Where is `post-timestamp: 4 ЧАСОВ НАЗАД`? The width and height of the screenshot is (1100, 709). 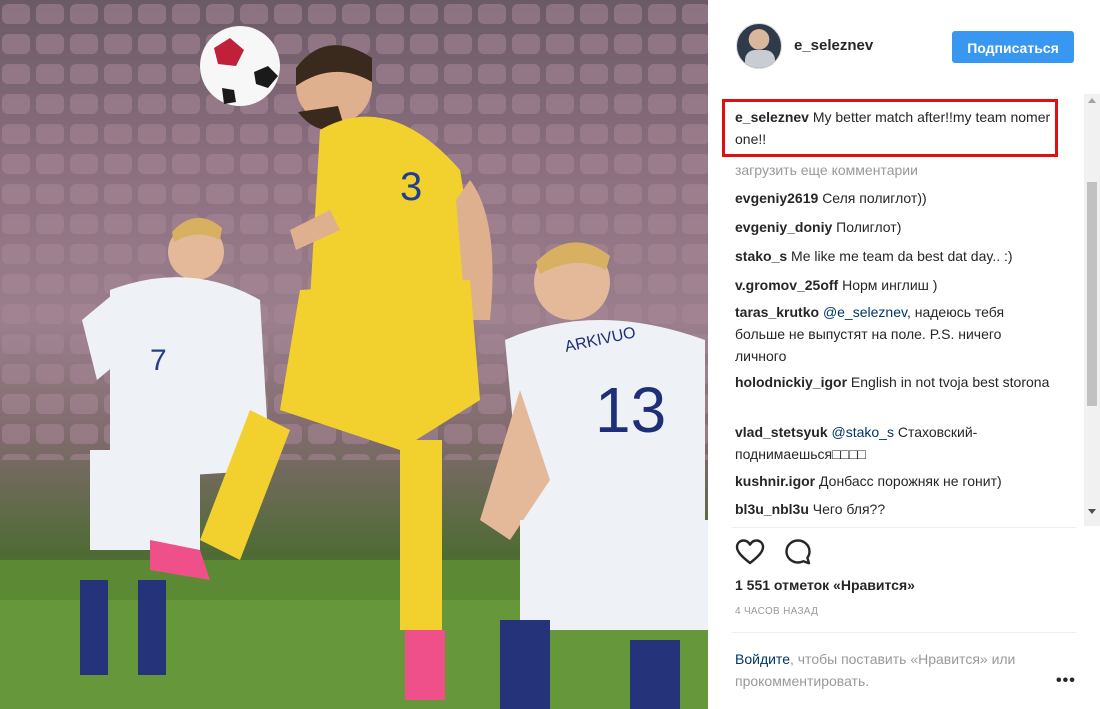 post-timestamp: 4 ЧАСОВ НАЗАД is located at coordinates (777, 611).